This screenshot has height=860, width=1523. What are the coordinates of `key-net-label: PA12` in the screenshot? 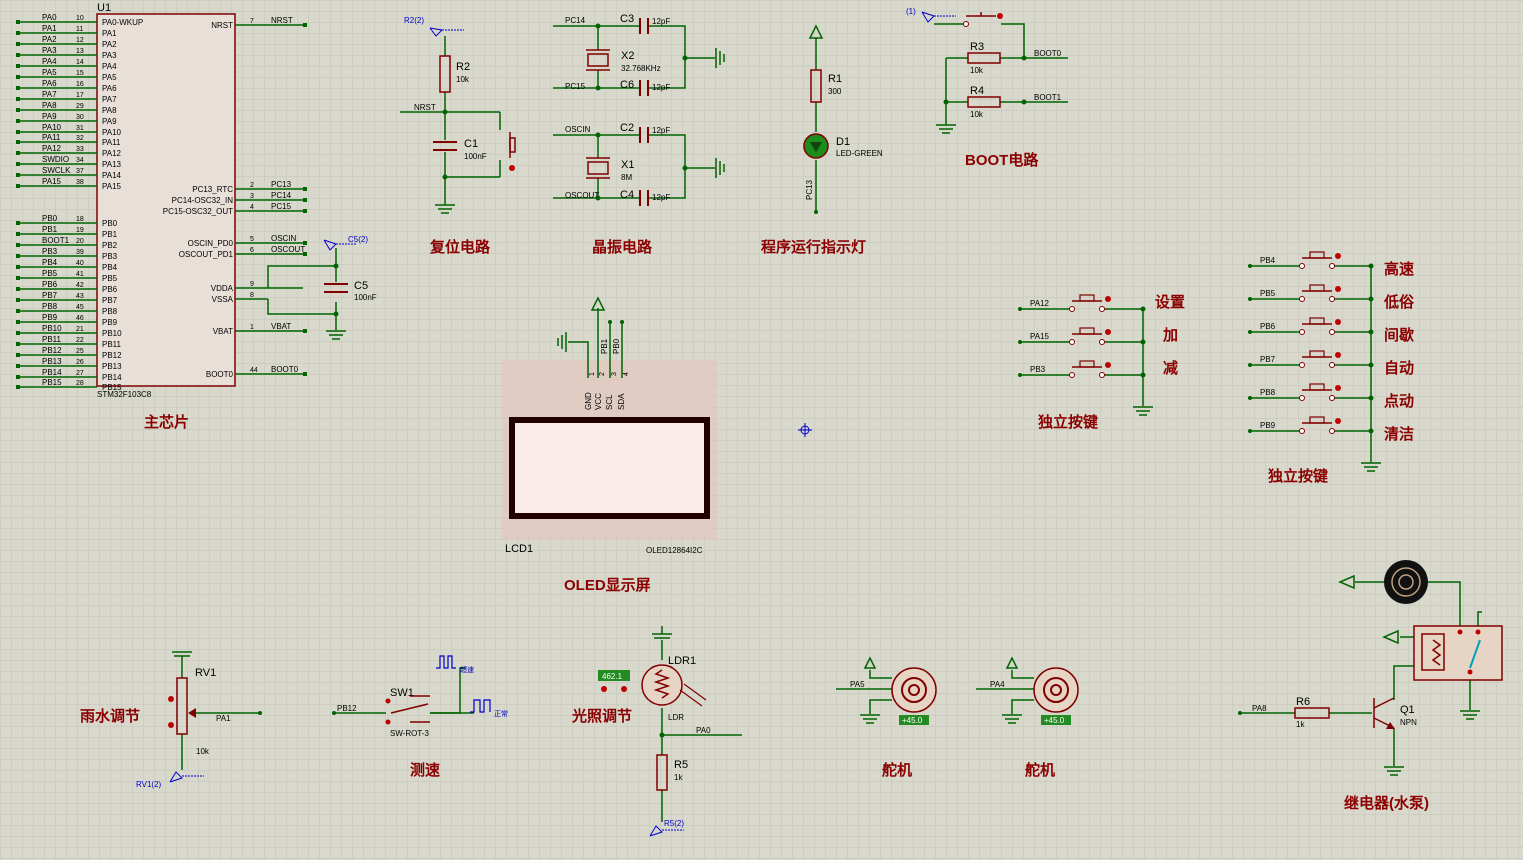 It's located at (1040, 303).